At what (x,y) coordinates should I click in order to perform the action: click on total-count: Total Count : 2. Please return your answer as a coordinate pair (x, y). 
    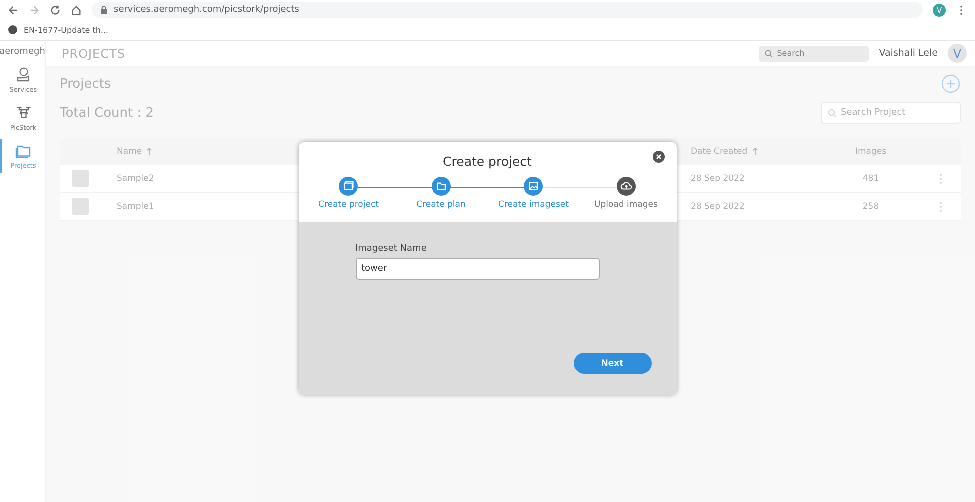
    Looking at the image, I should click on (107, 113).